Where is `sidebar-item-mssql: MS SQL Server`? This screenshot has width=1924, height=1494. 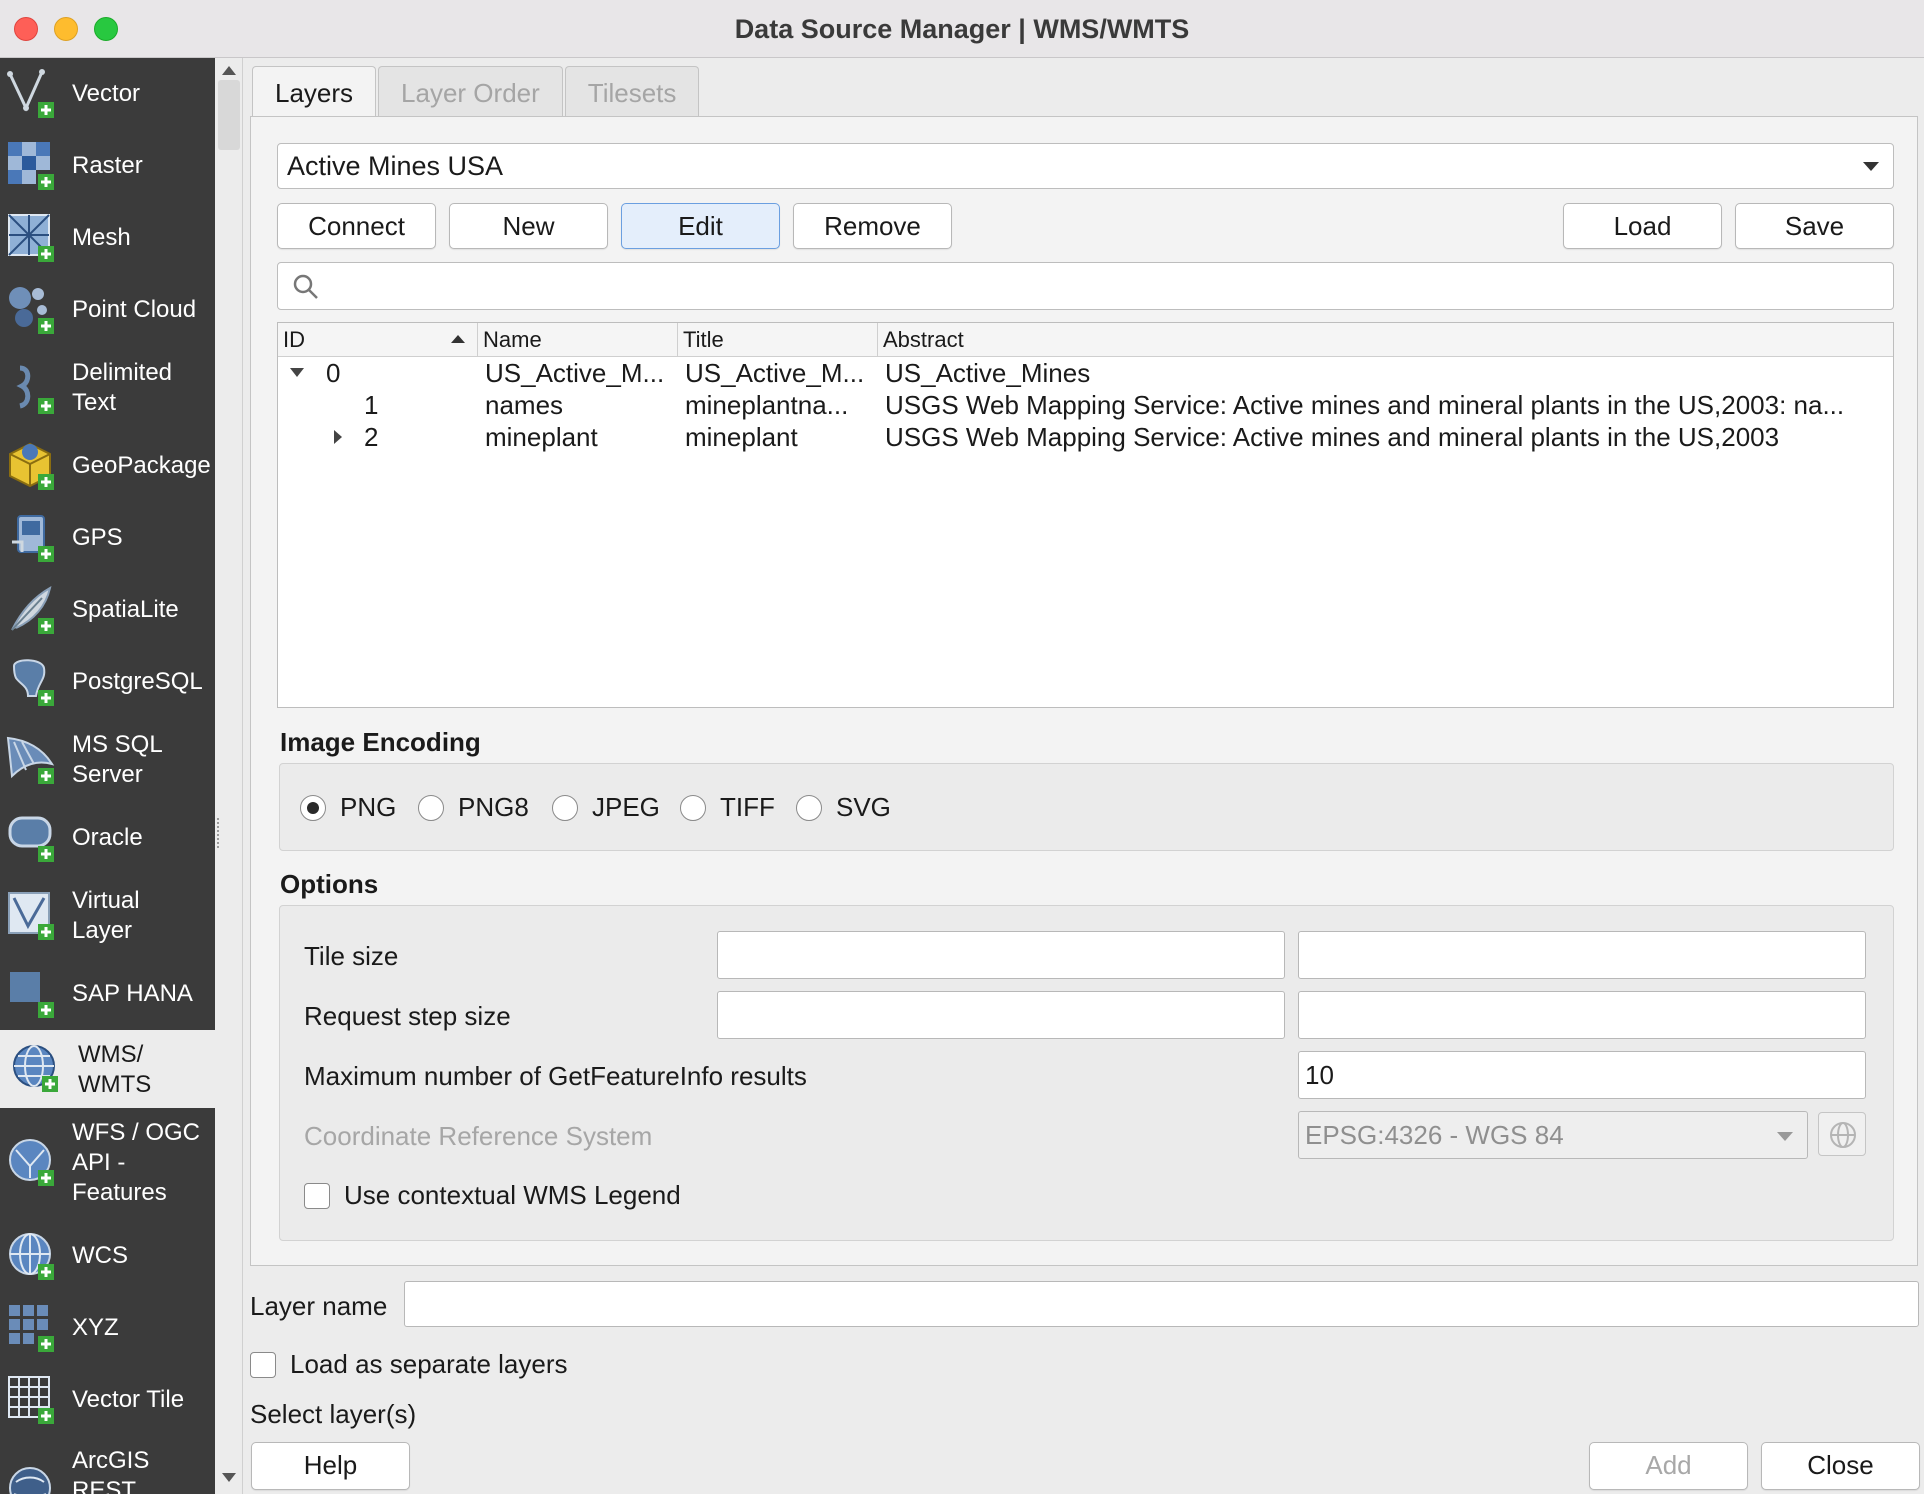
sidebar-item-mssql: MS SQL Server is located at coordinates (107, 760).